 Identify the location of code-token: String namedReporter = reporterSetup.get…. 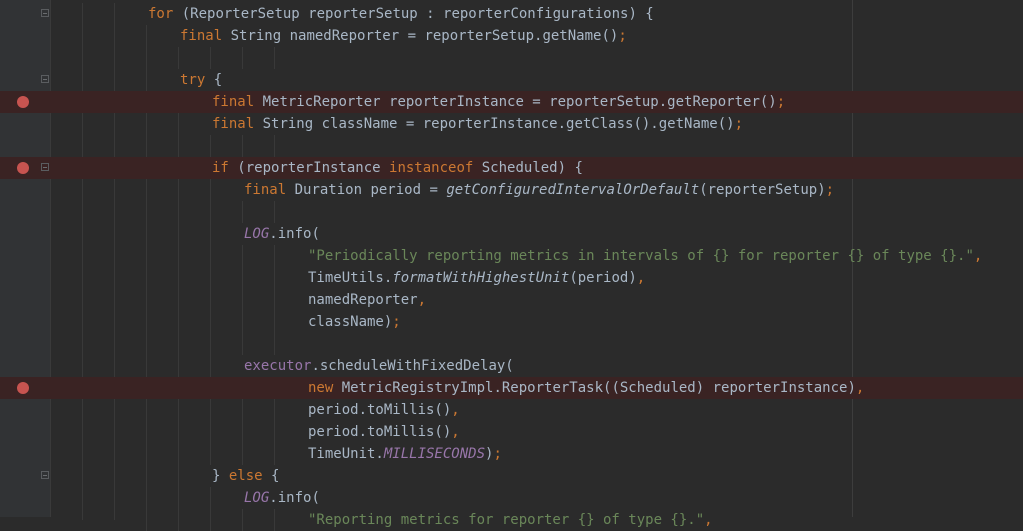
(420, 36).